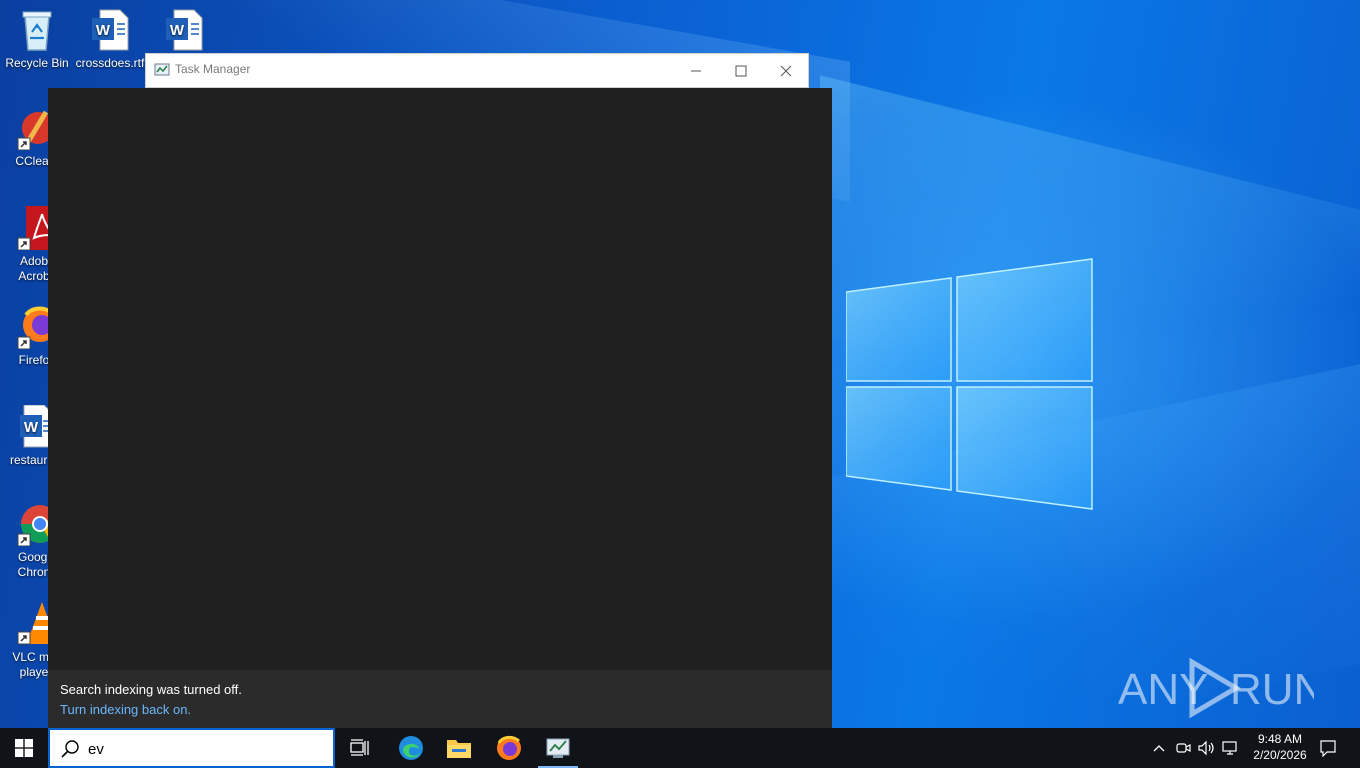  What do you see at coordinates (477, 70) in the screenshot?
I see `task-manager-window: Task Manager` at bounding box center [477, 70].